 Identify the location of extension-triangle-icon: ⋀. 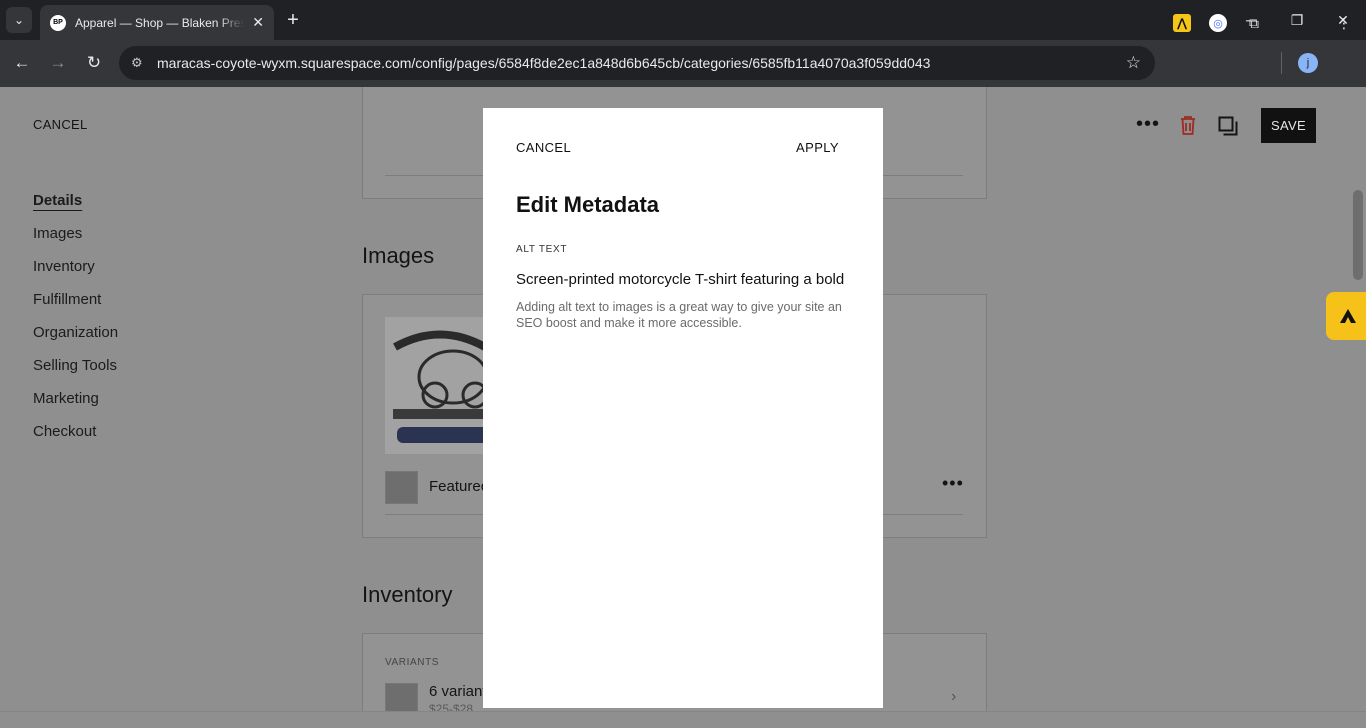
(1182, 23).